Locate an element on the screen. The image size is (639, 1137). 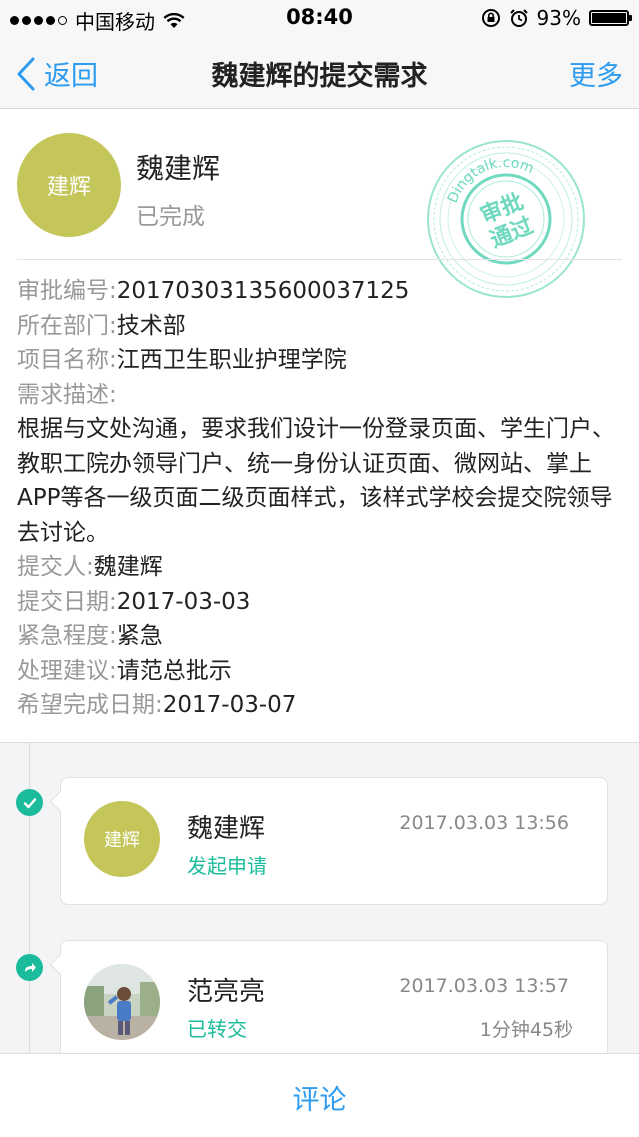
field-project: 项目名称: 江西卫生职业护理学院 is located at coordinates (322, 360).